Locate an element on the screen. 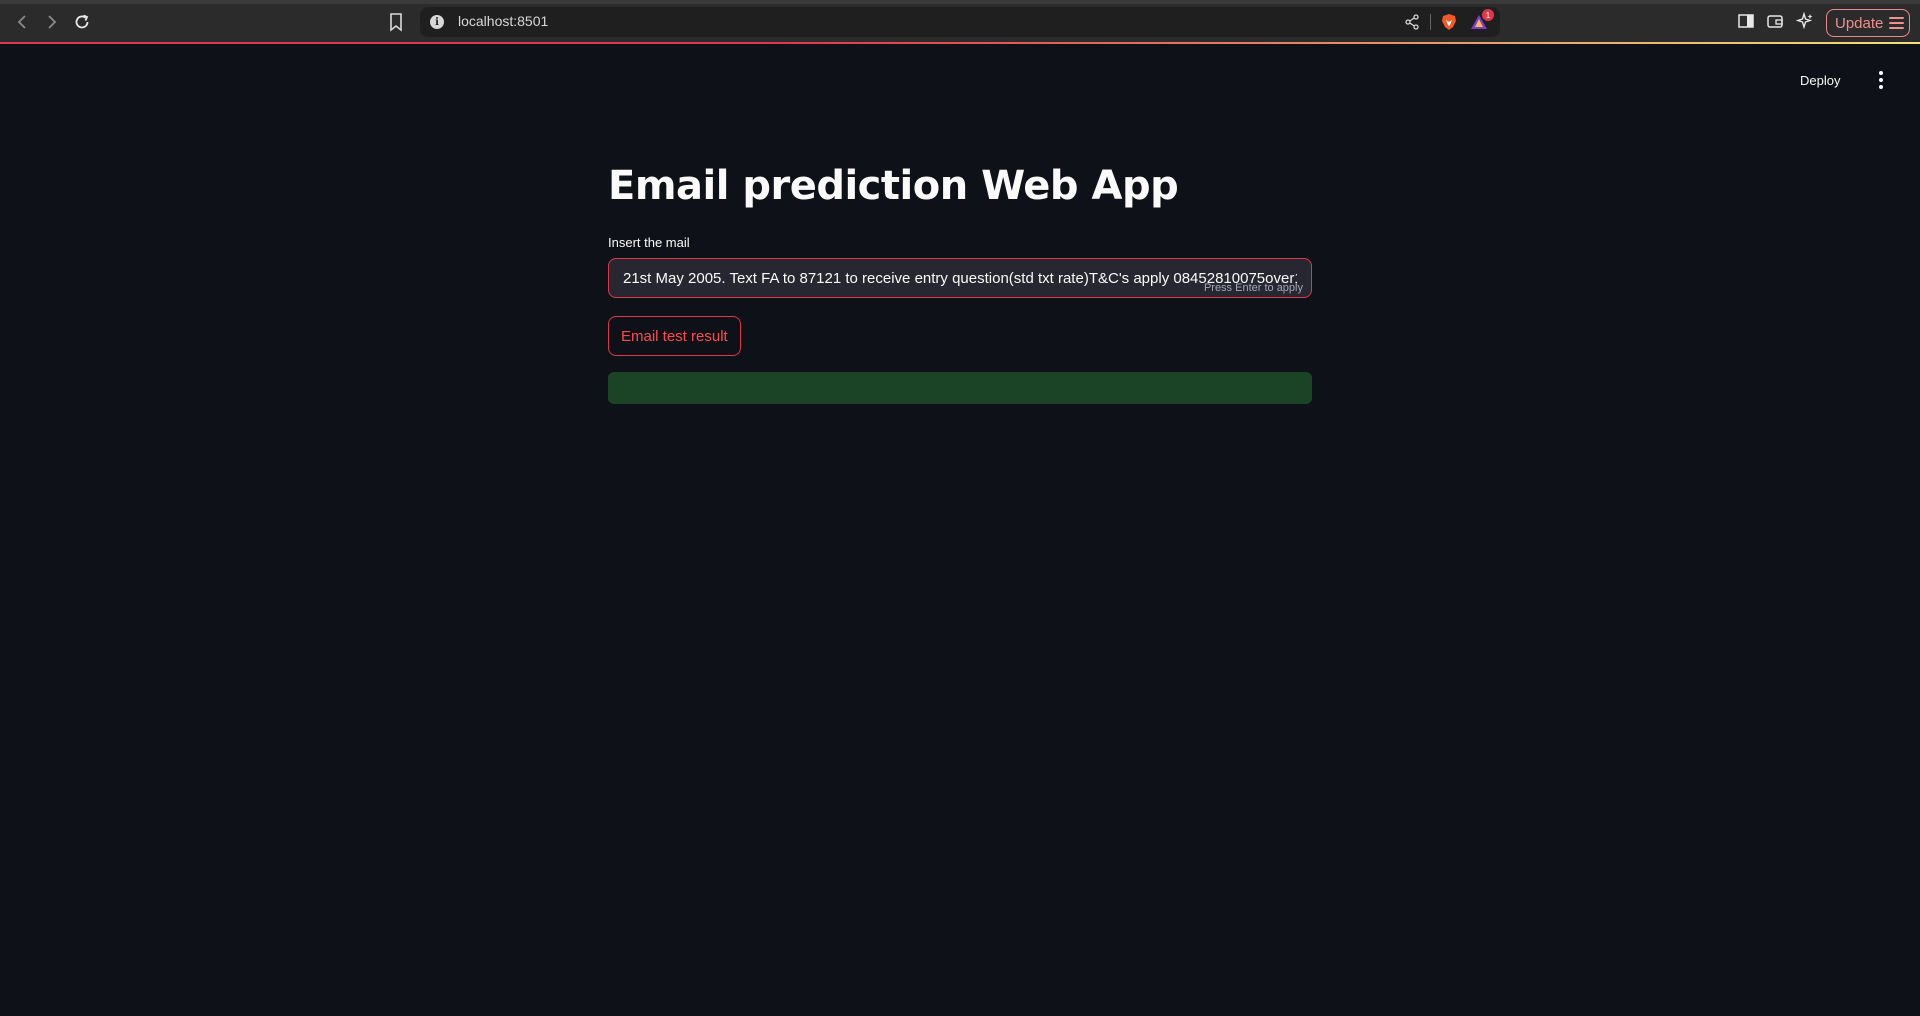  address-bar: i localhost:8501 1 is located at coordinates (960, 22).